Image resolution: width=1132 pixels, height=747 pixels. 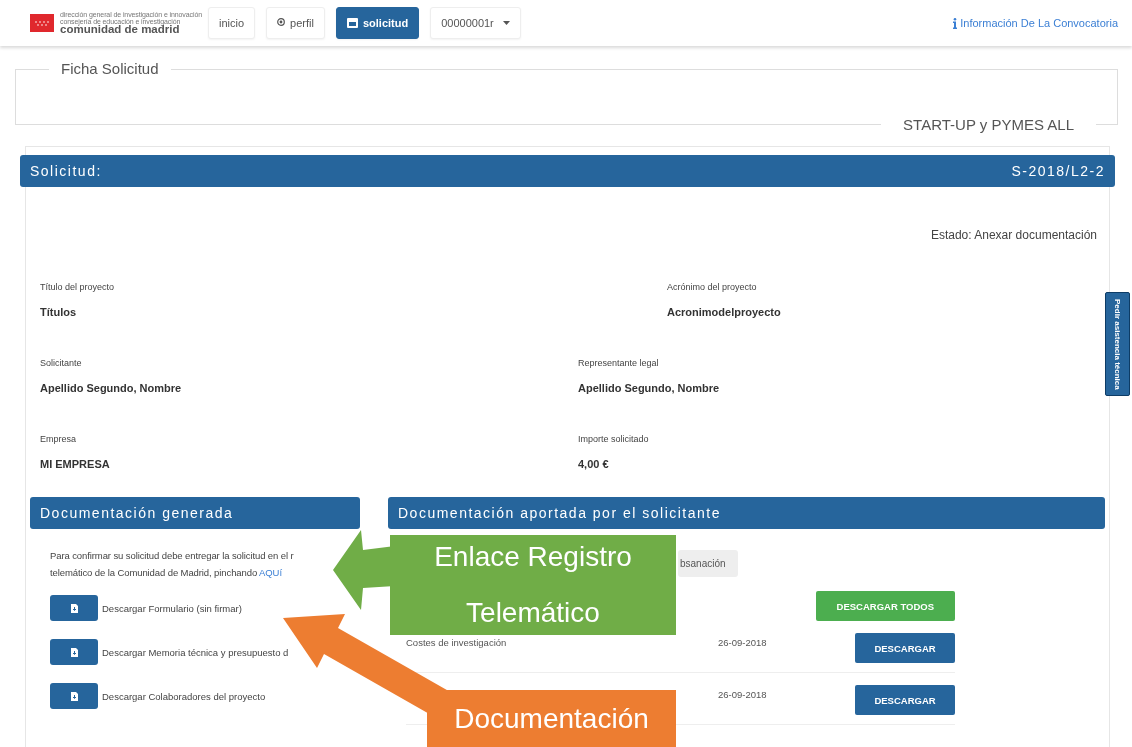 I want to click on field-label: Solicitante, so click(x=61, y=363).